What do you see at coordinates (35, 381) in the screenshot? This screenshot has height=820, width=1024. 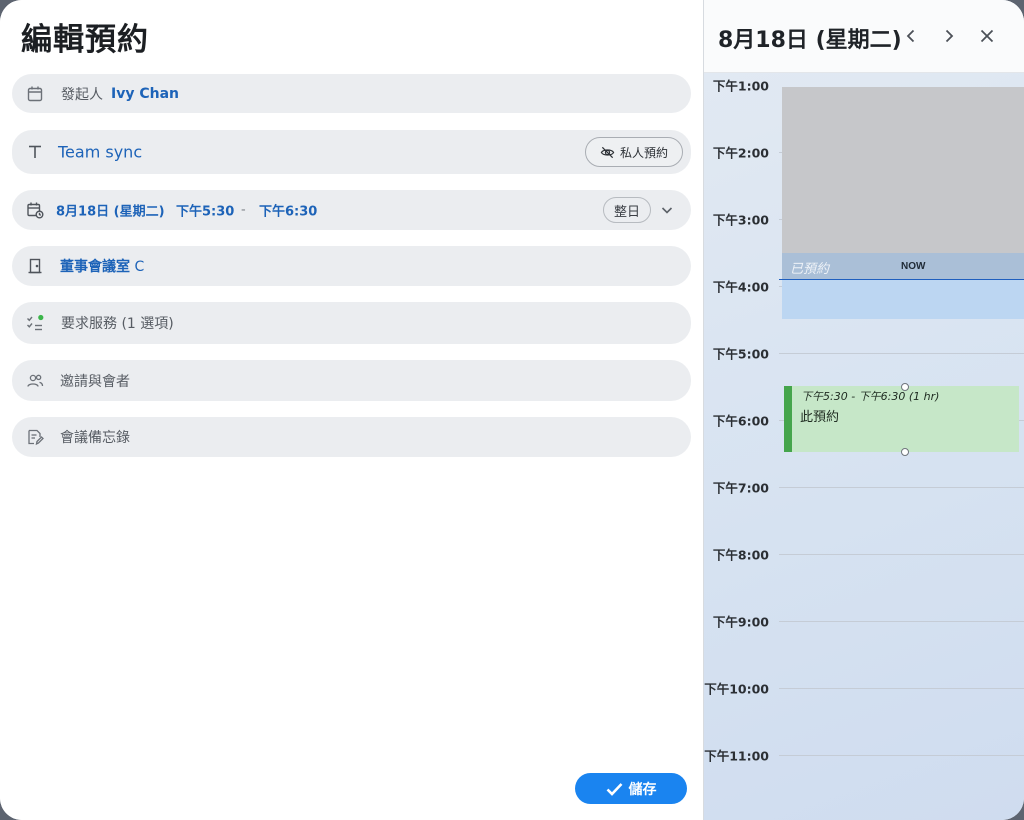 I see `people-icon` at bounding box center [35, 381].